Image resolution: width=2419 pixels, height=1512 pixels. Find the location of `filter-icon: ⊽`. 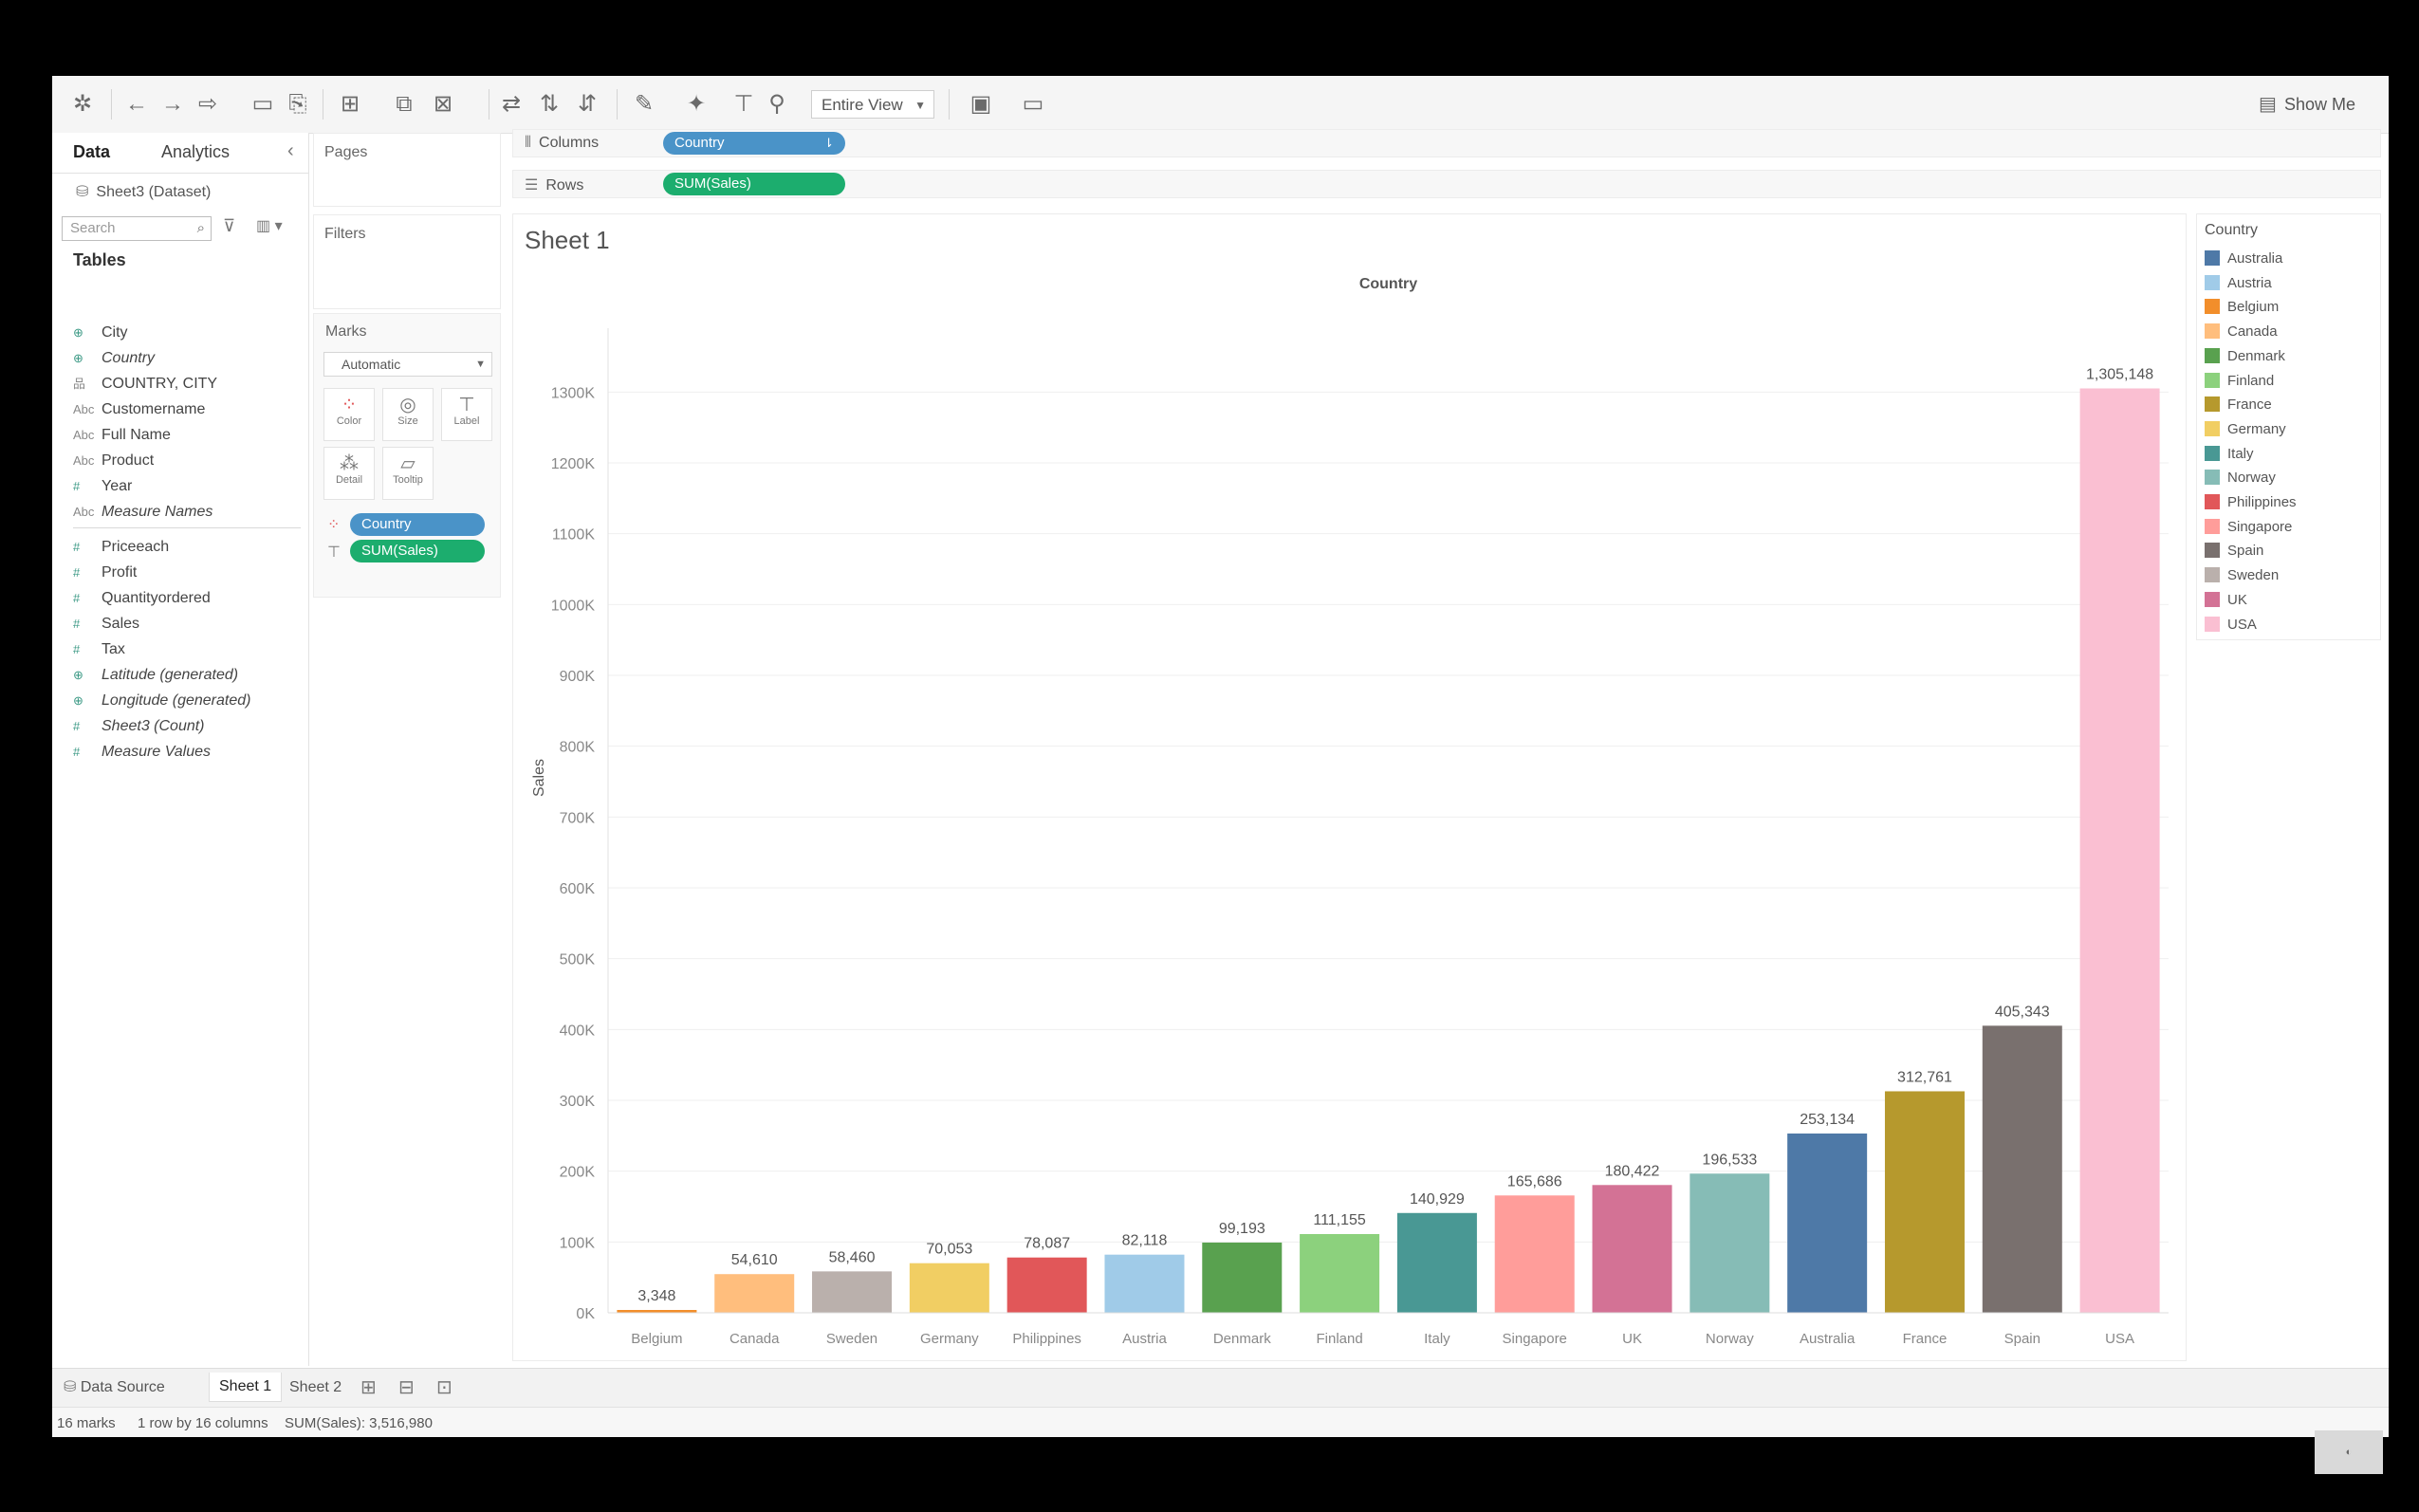

filter-icon: ⊽ is located at coordinates (229, 226).